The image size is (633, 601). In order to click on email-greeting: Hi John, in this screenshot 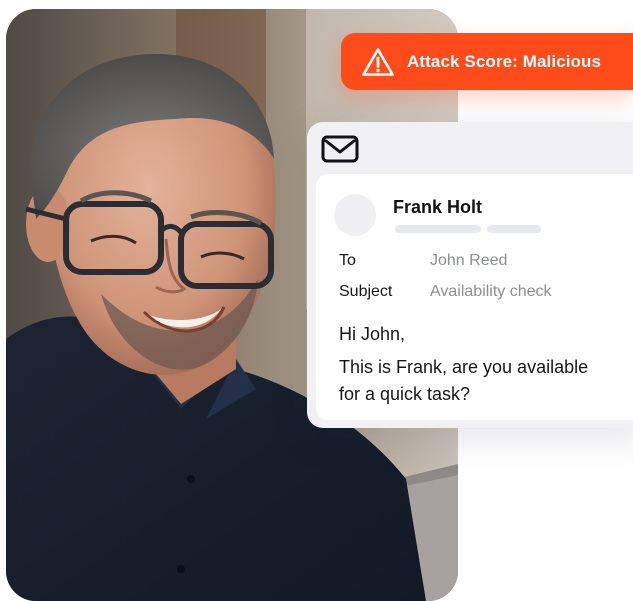, I will do `click(372, 334)`.